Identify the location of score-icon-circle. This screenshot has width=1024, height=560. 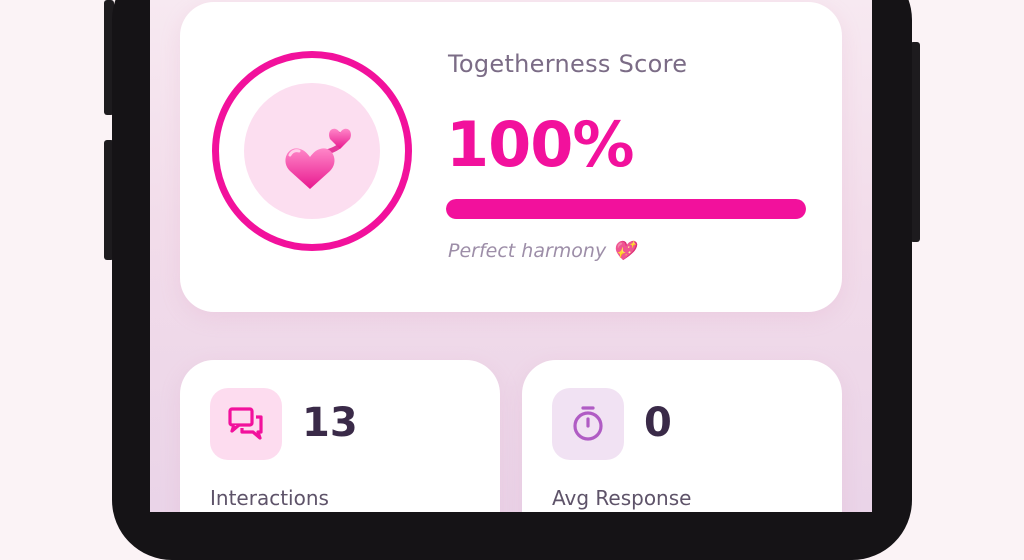
(312, 151).